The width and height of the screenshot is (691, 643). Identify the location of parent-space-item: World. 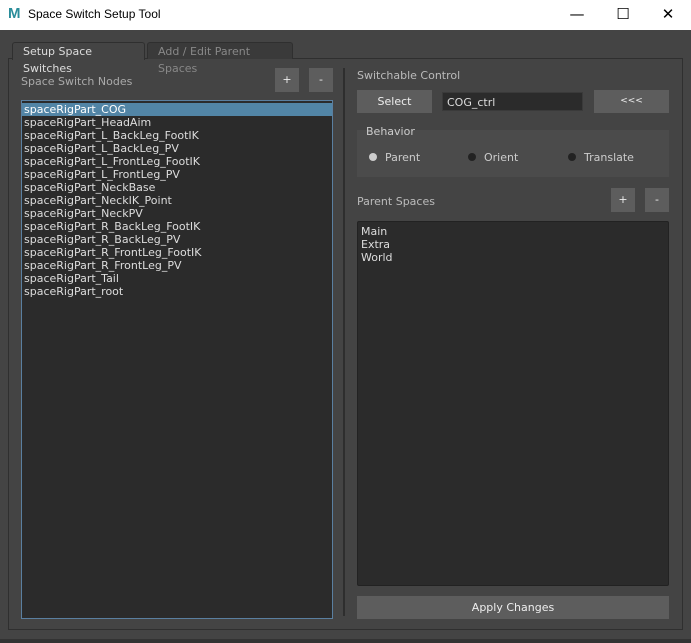
(513, 257).